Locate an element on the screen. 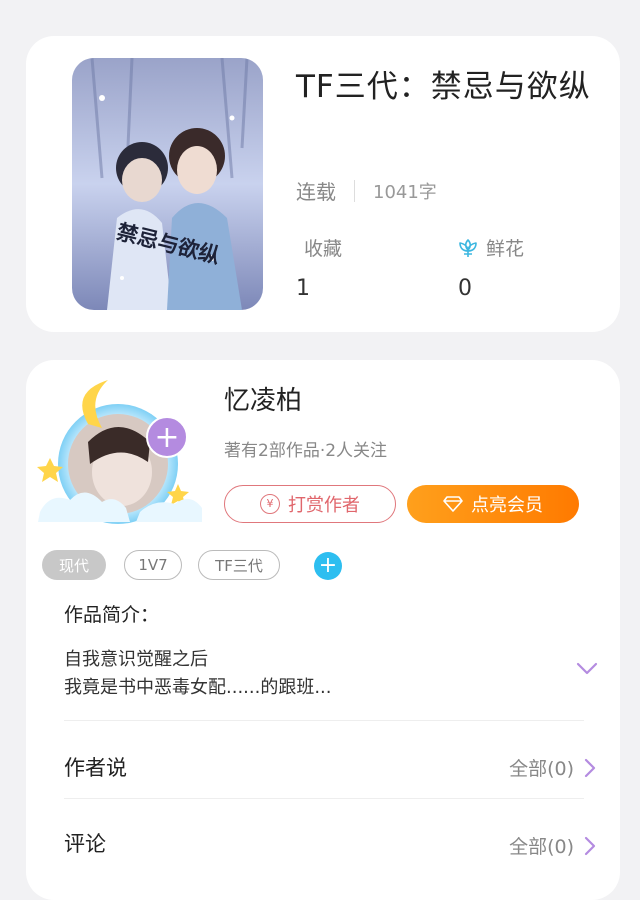 The image size is (640, 900). flowers-label: 鲜花 is located at coordinates (505, 249).